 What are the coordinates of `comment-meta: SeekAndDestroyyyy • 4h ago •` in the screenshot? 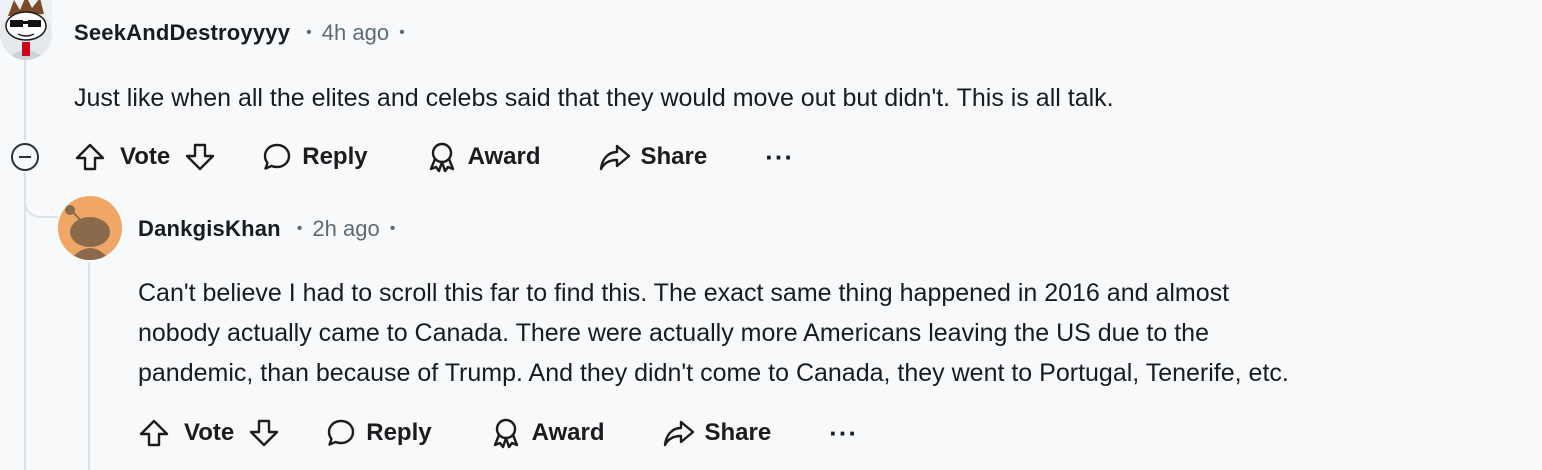 It's located at (244, 33).